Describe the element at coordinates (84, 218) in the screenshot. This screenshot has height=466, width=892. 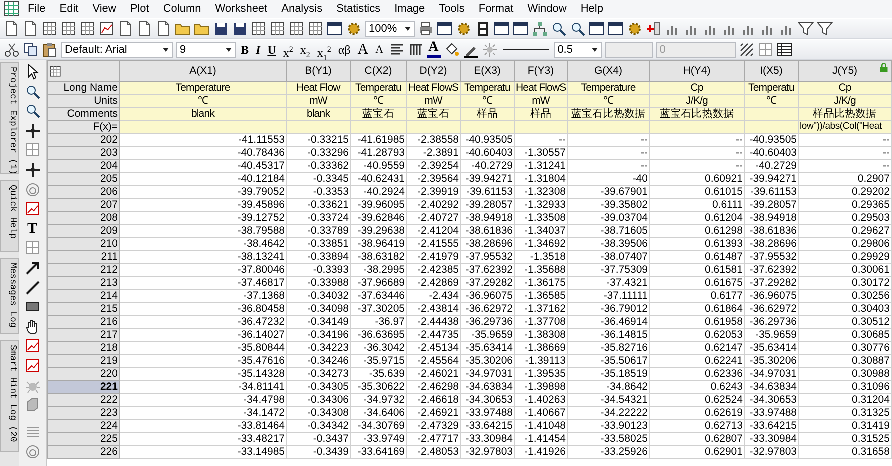
I see `row-number: 208` at that location.